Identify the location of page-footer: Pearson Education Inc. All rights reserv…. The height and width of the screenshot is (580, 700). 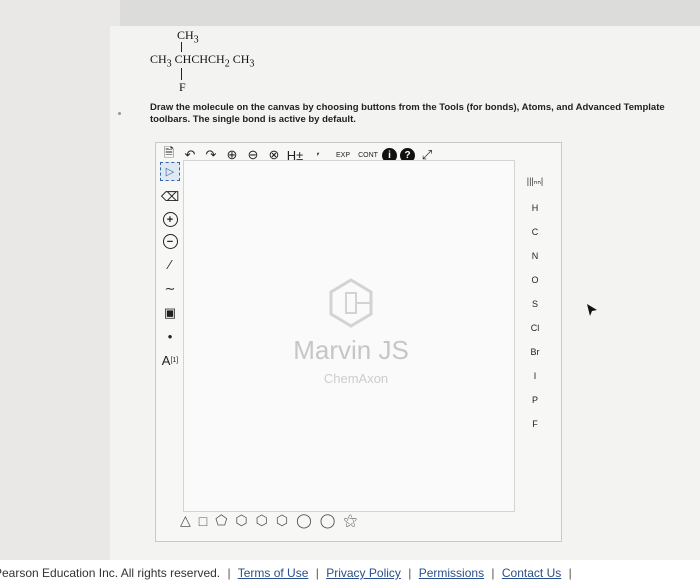
(350, 570).